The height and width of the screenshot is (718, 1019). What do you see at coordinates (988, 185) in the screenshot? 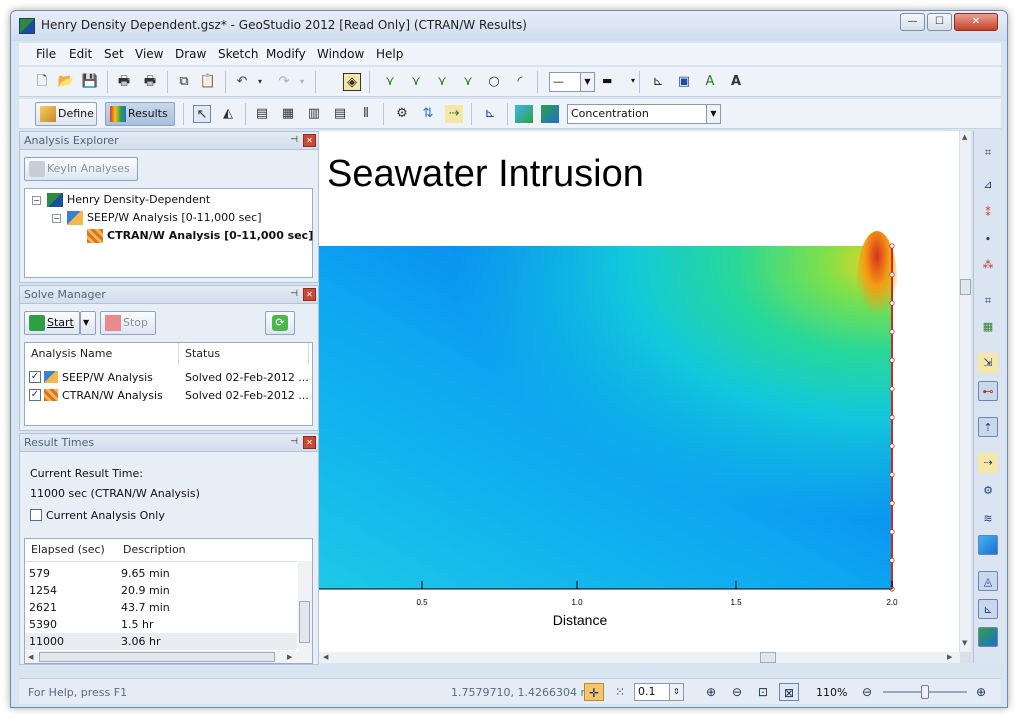
I see `draw-graph-icon: ⊿` at bounding box center [988, 185].